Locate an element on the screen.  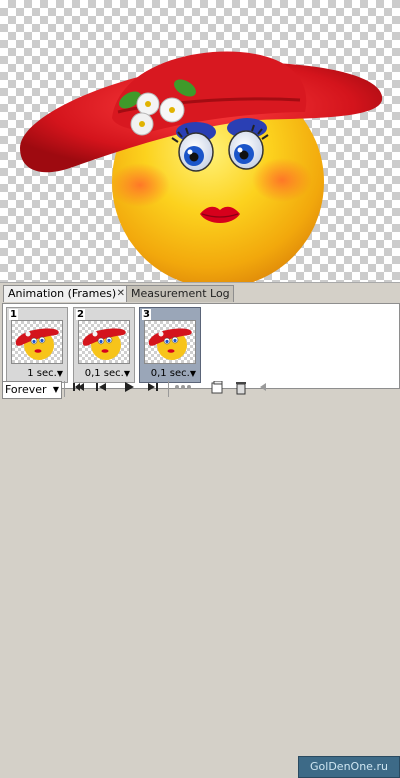
tab-animation-frames: Animation (Frames) ✕ is located at coordinates (66, 293).